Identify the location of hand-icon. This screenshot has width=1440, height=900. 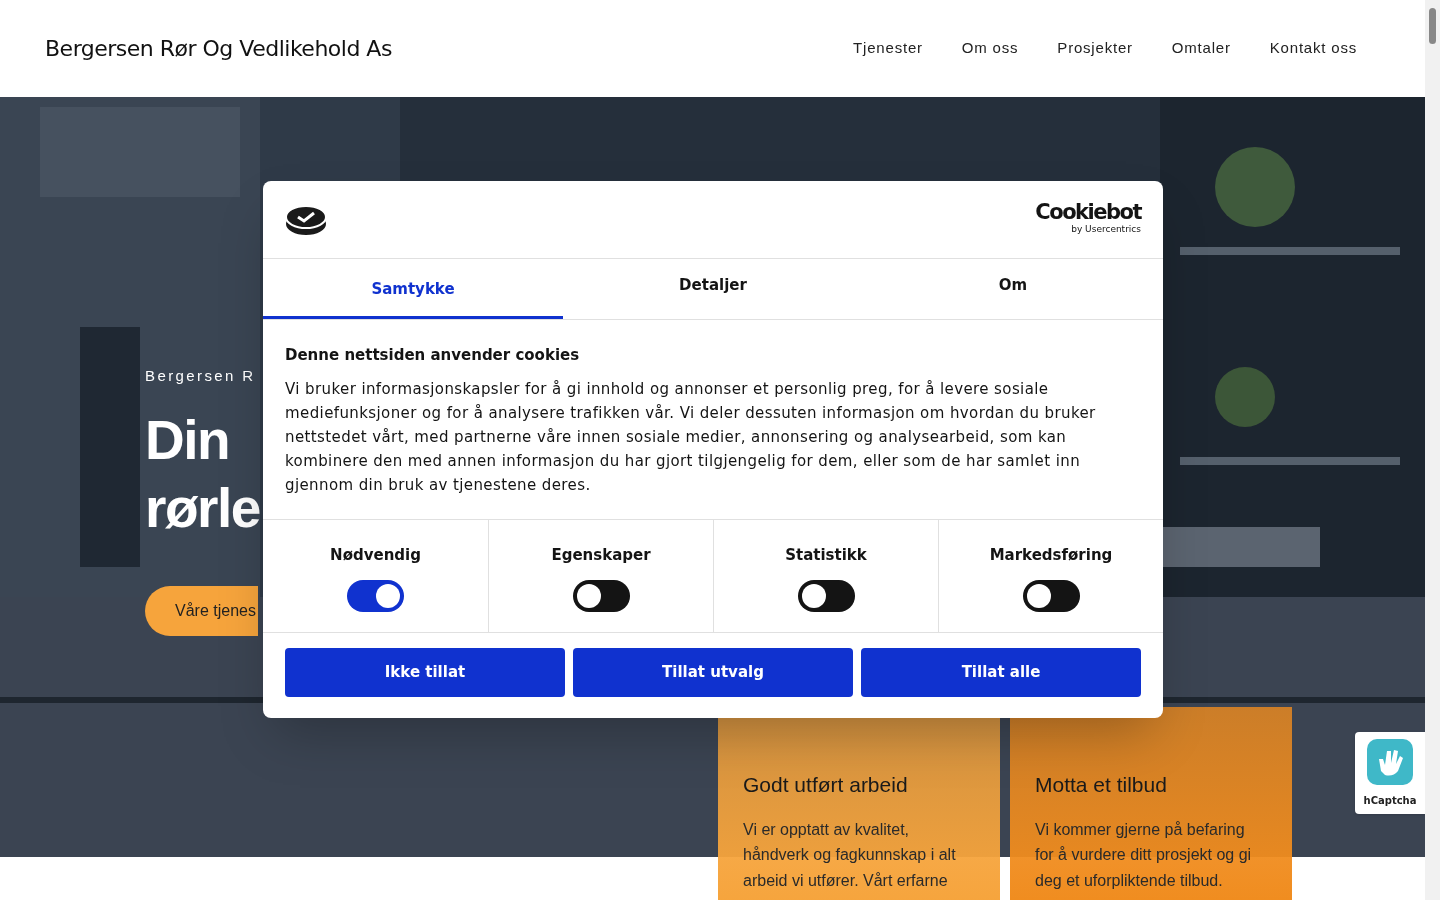
(1390, 762).